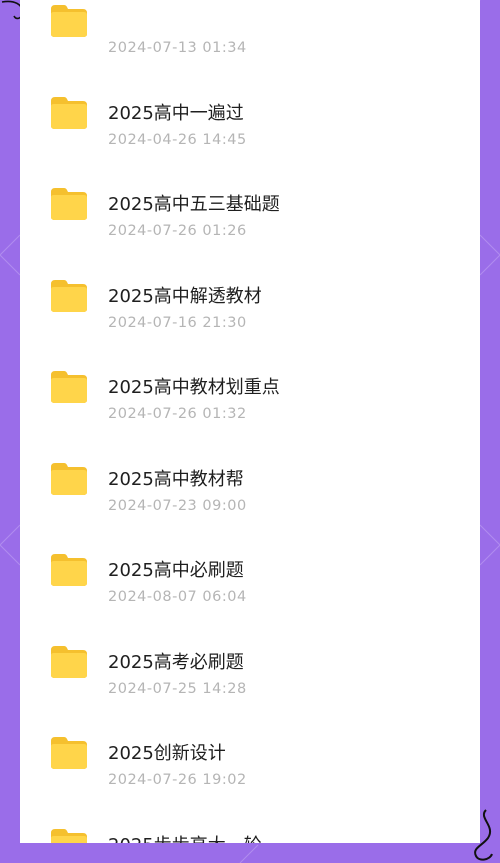  Describe the element at coordinates (185, 837) in the screenshot. I see `folder-name: 2025步步高大一轮` at that location.